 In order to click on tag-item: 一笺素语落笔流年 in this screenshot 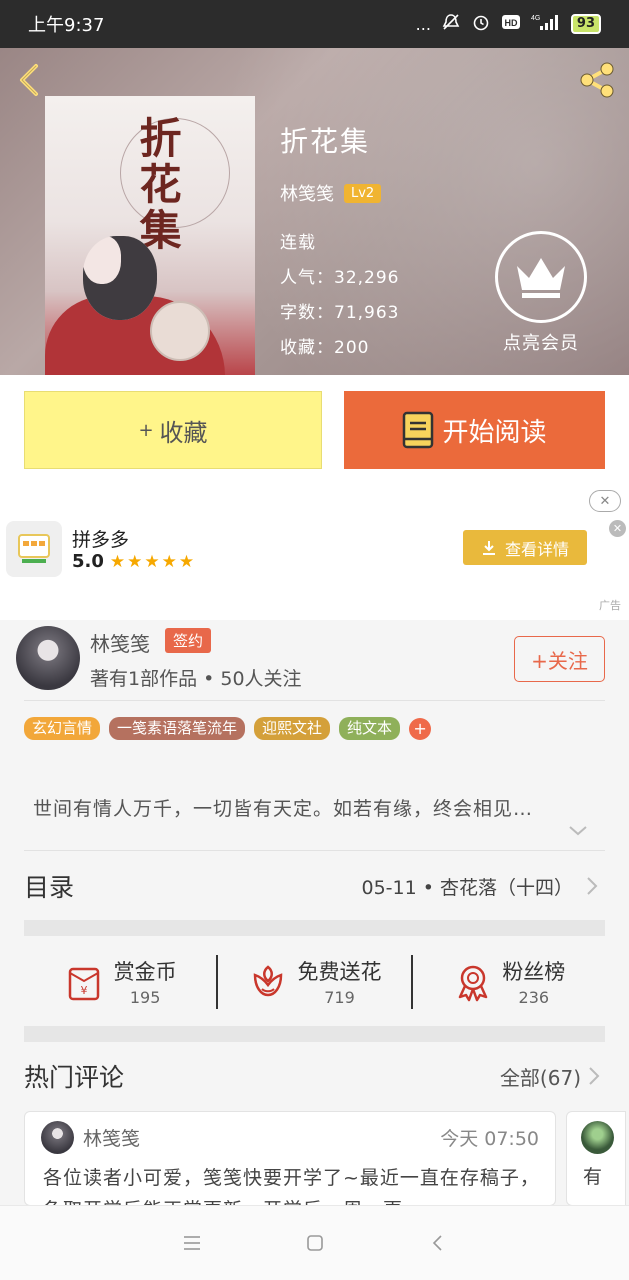, I will do `click(177, 728)`.